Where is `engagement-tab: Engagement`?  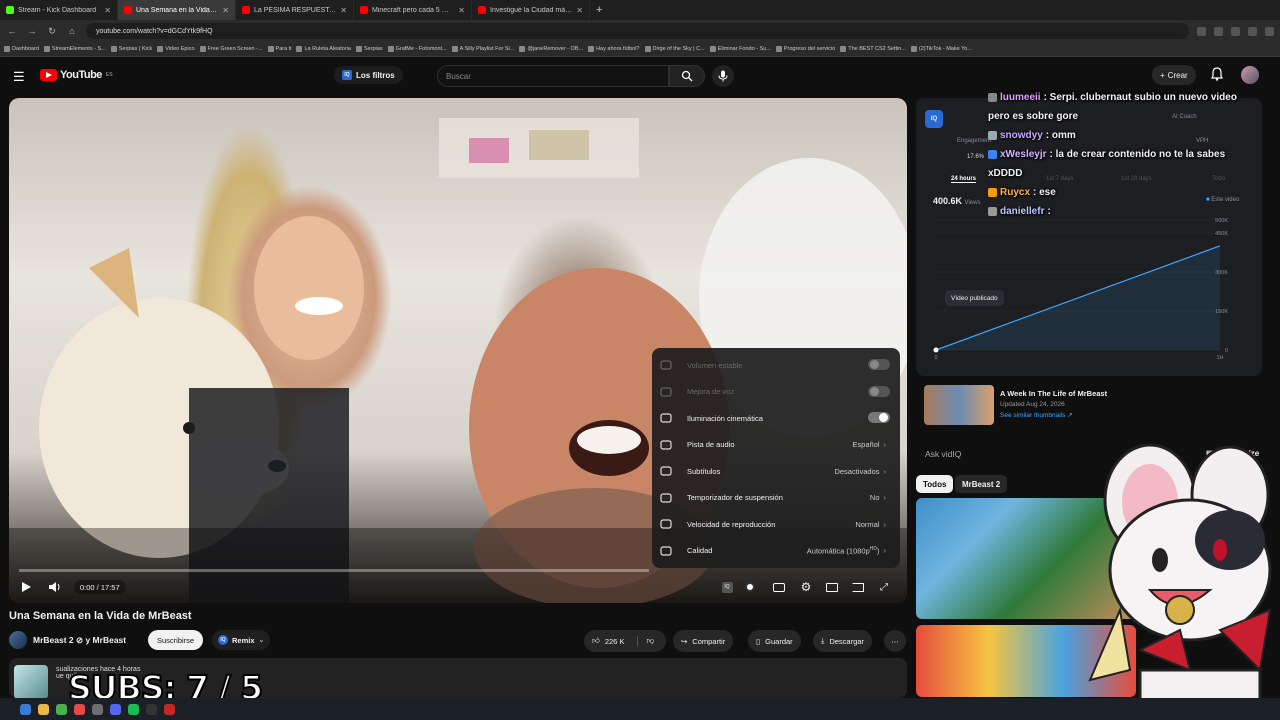
engagement-tab: Engagement is located at coordinates (974, 141).